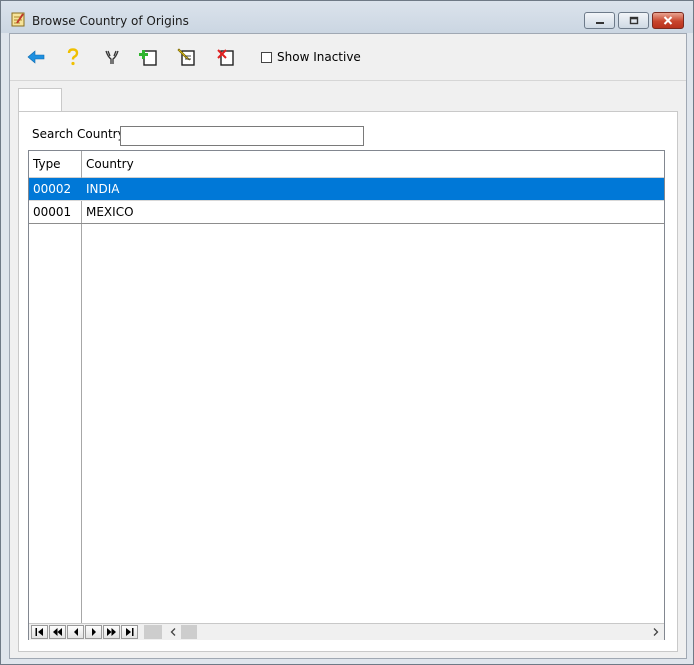 The height and width of the screenshot is (665, 694). I want to click on horizontal-scrollbar-thumb, so click(189, 632).